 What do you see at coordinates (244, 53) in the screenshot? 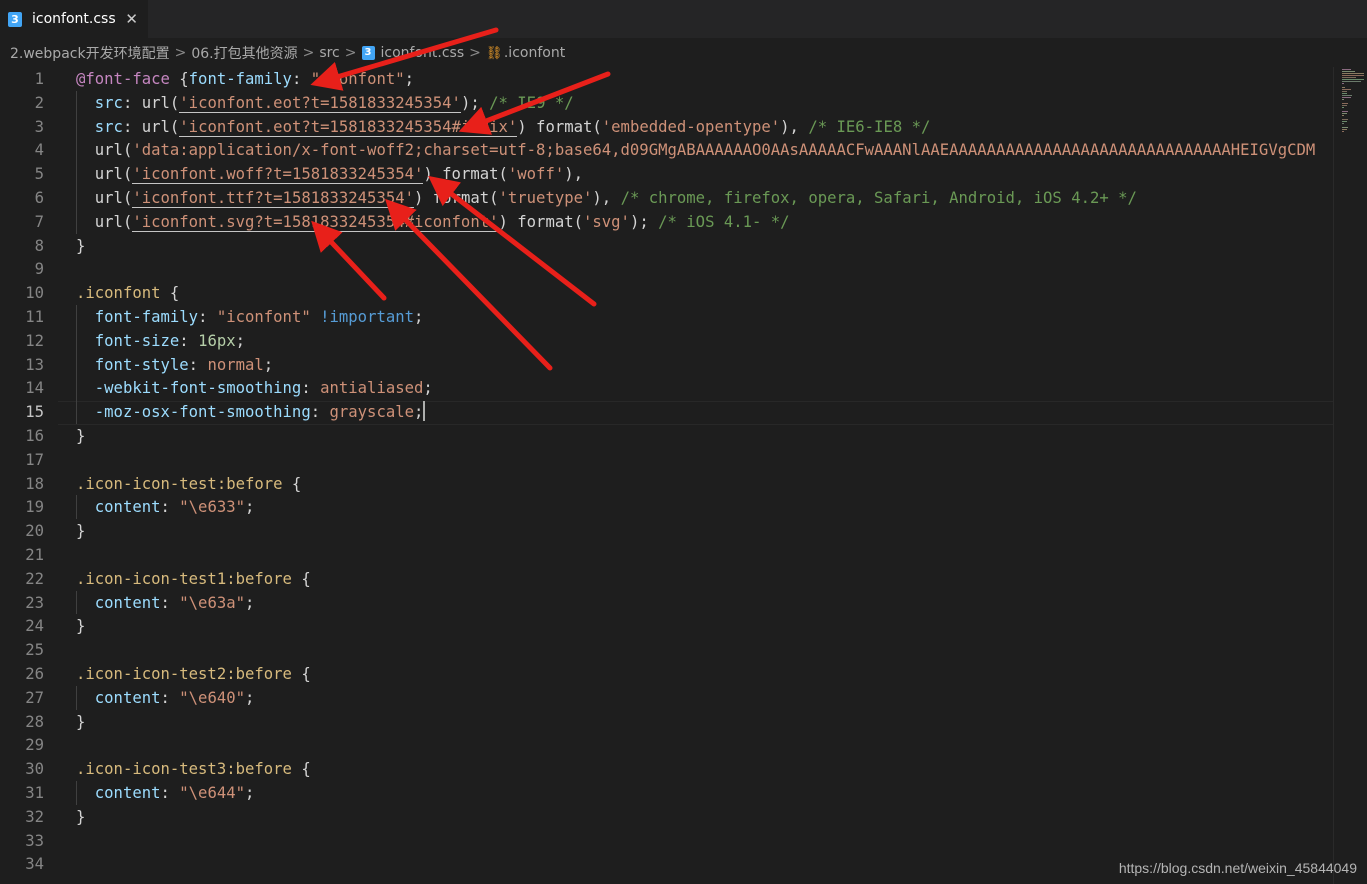
I see `breadcrumb-item-subfolder: 06.打包其他资源` at bounding box center [244, 53].